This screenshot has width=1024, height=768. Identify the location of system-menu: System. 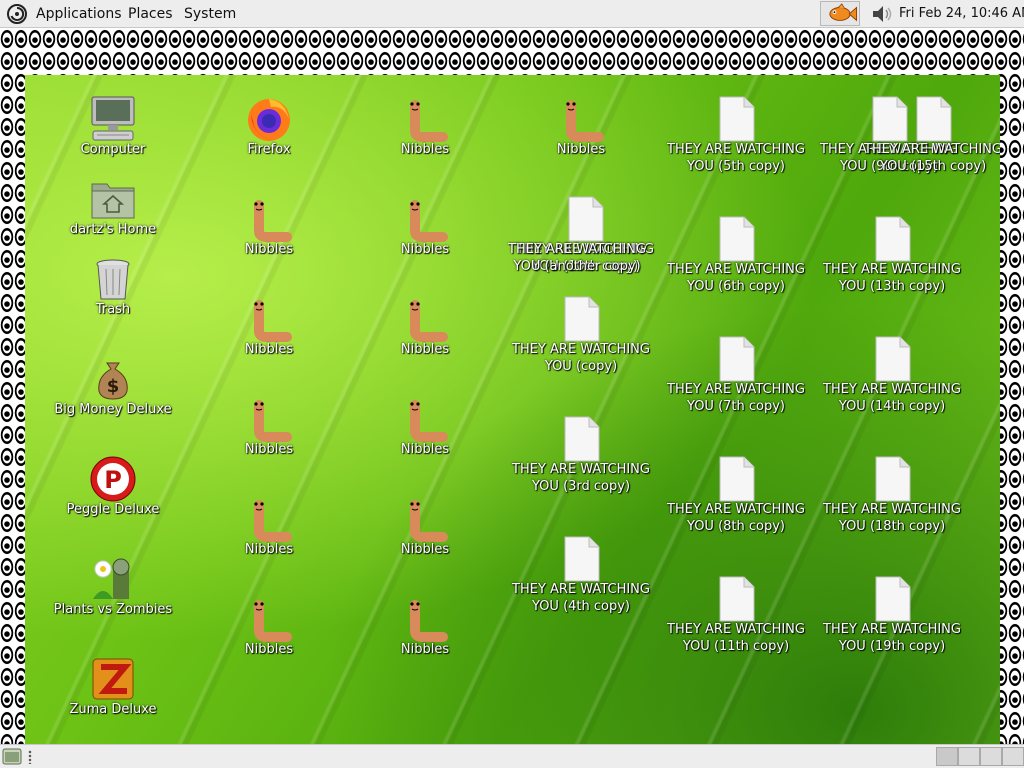
(210, 14).